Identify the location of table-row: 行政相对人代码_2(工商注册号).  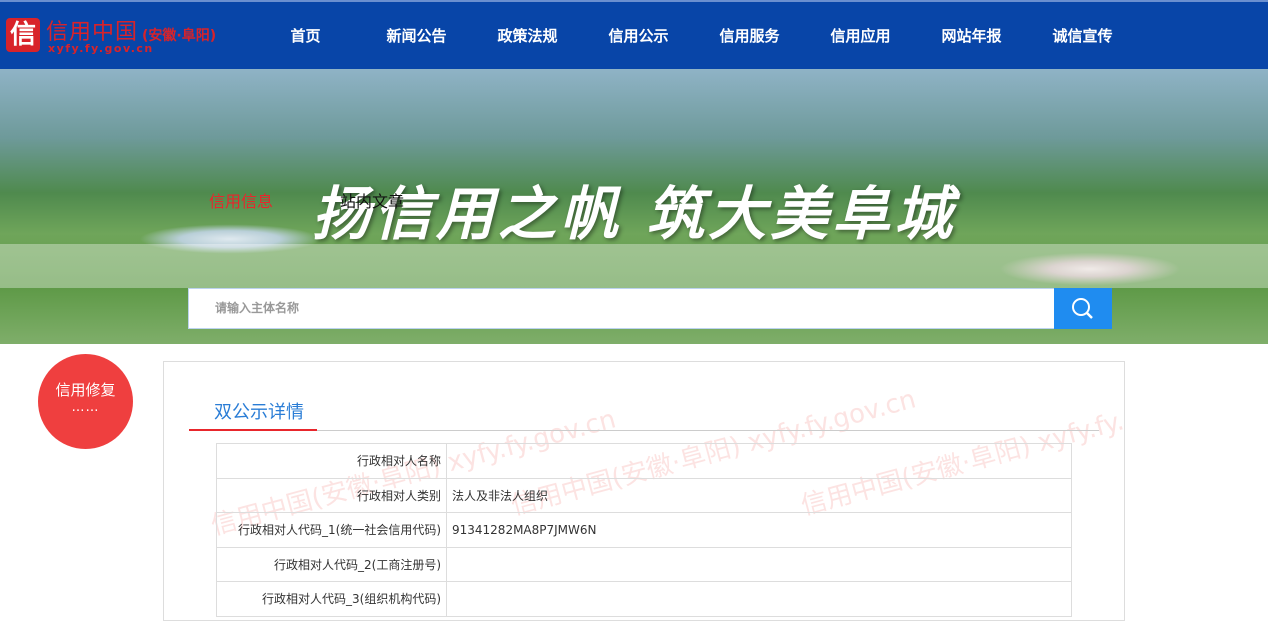
(644, 564).